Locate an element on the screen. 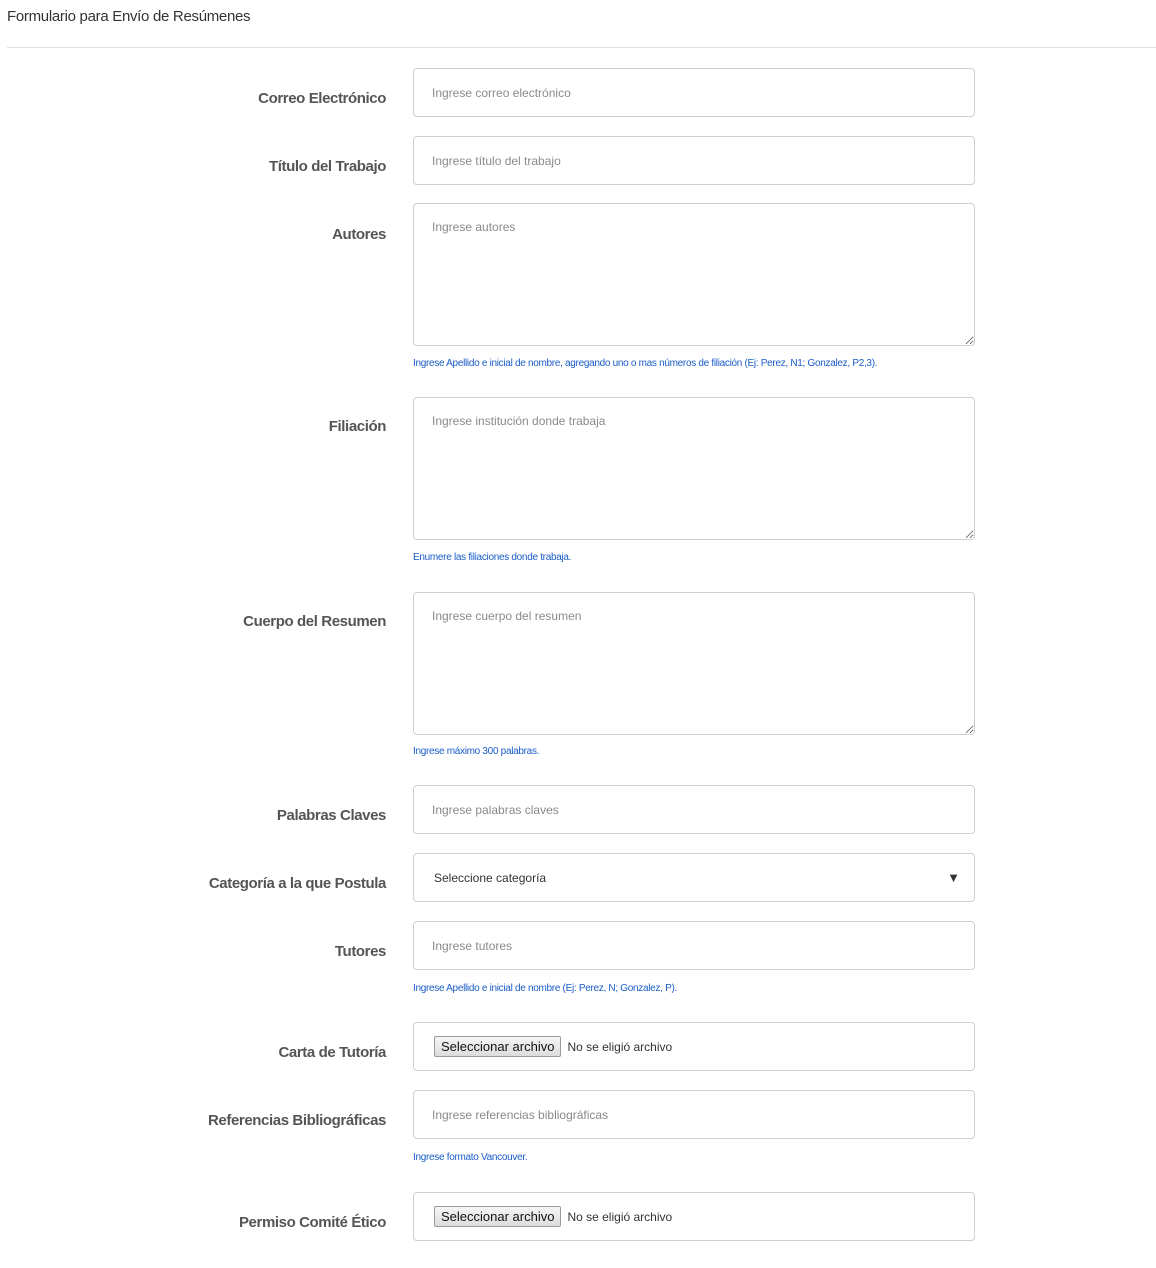 The image size is (1156, 1268). abstract-body-help-text: Ingrese máximo 300 palabras. is located at coordinates (476, 751).